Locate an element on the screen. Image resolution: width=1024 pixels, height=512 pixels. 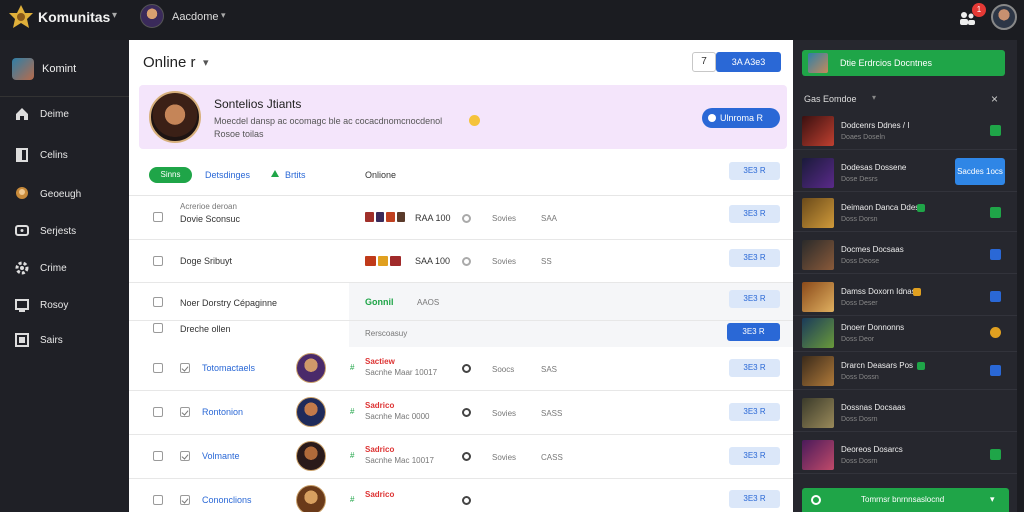
door-icon is located at coordinates (22, 155).